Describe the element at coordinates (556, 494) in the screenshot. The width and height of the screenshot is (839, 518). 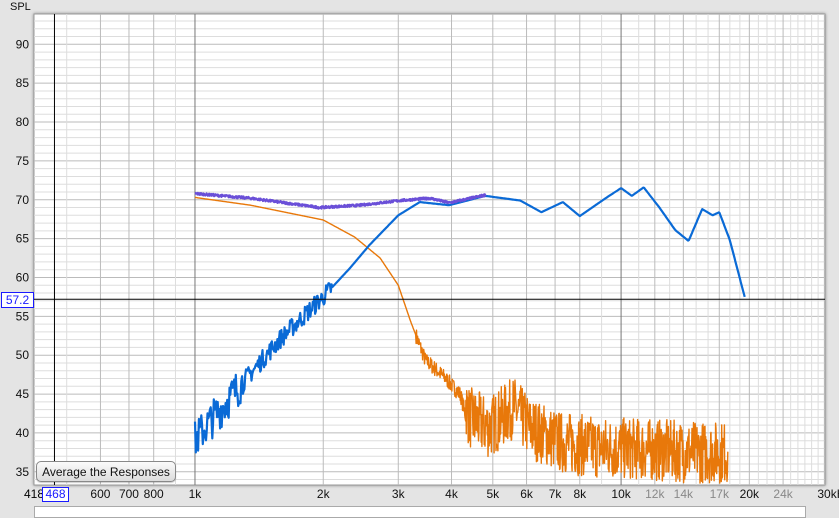
I see `x-tick-label: 7k` at that location.